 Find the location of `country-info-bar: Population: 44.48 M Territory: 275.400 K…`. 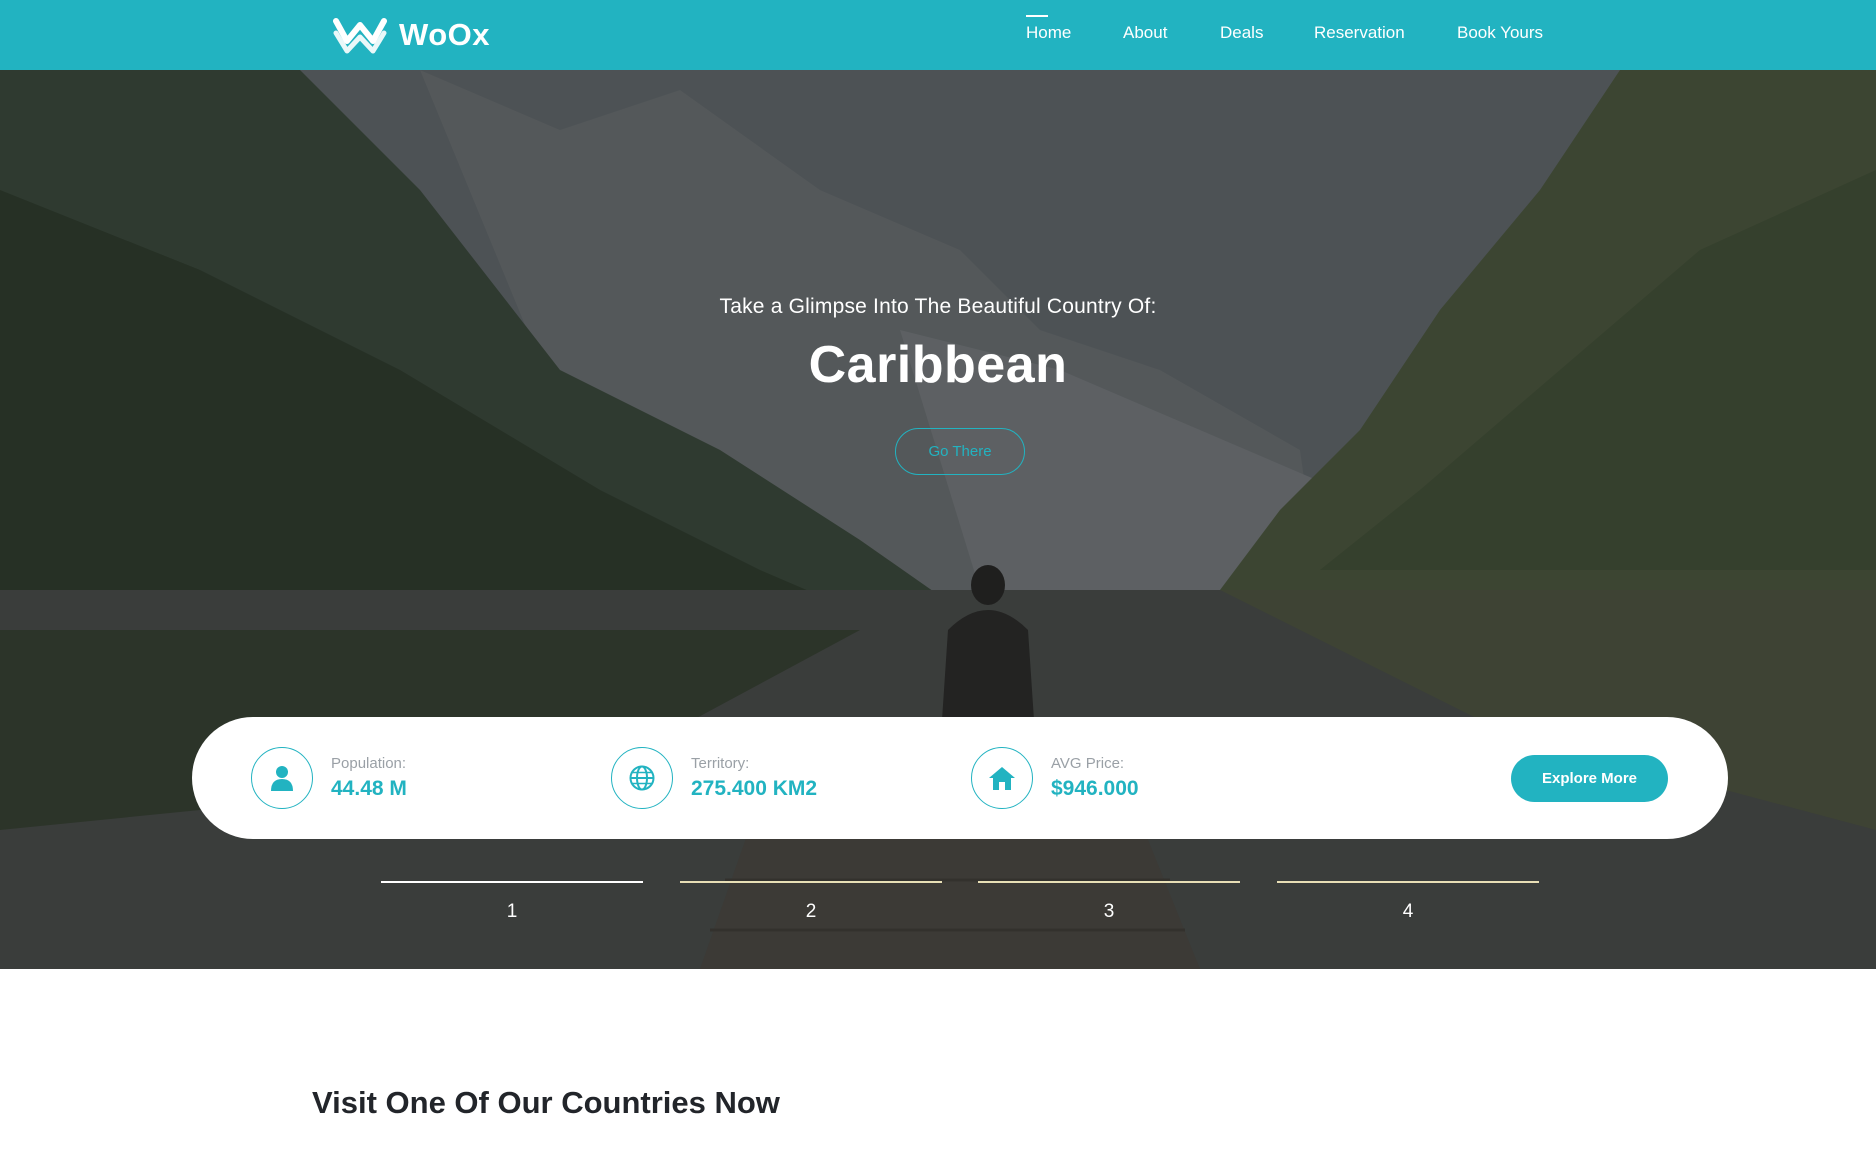

country-info-bar: Population: 44.48 M Territory: 275.400 K… is located at coordinates (960, 778).